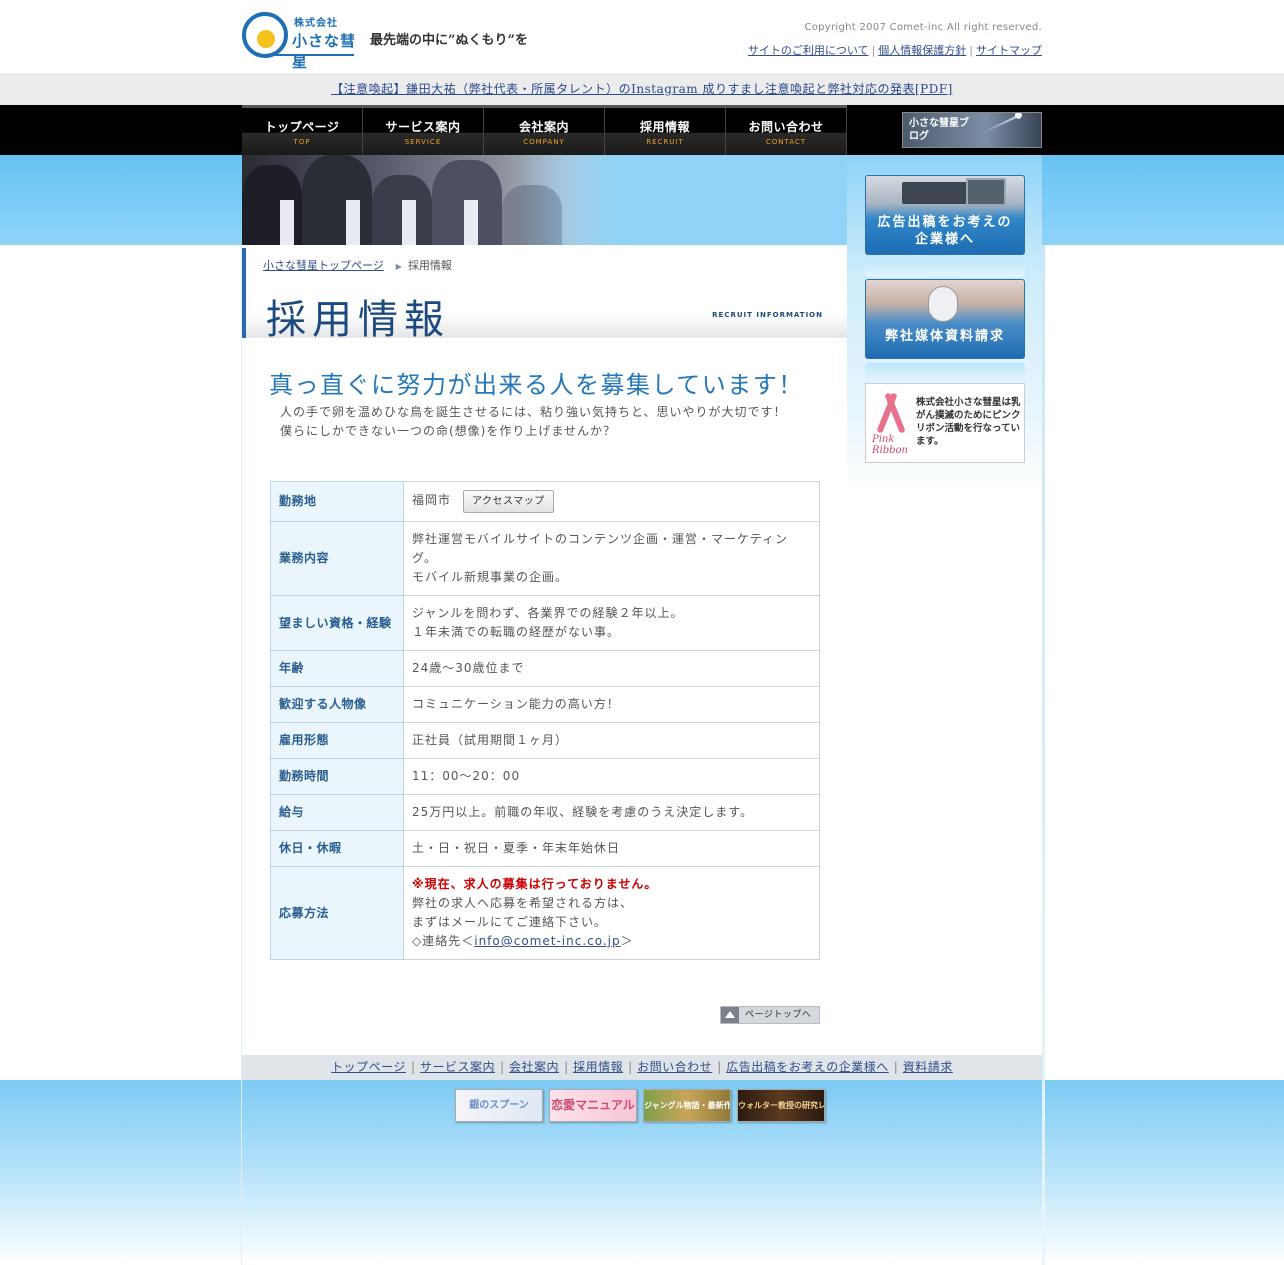  I want to click on table-row: 勤務地 福岡市 アクセスマップ, so click(545, 501).